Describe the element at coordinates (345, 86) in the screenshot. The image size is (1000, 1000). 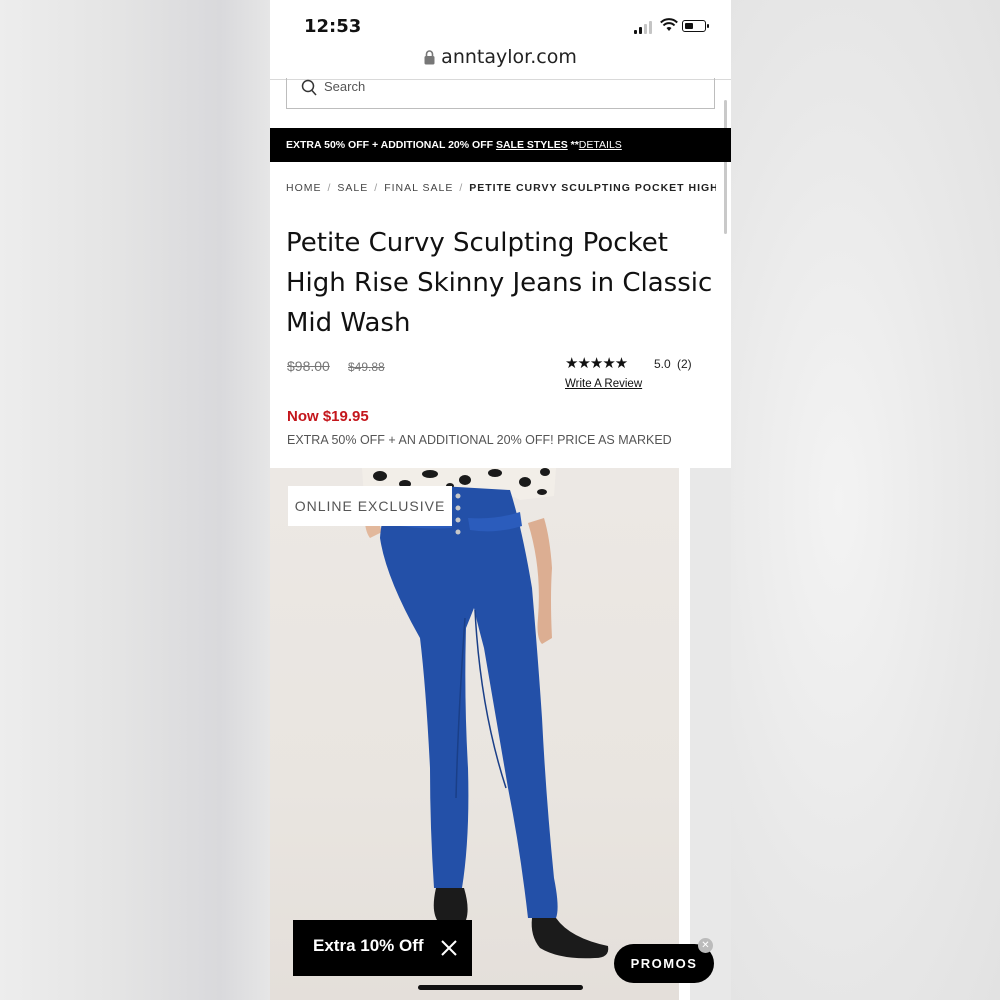
I see `search-placeholder: Search` at that location.